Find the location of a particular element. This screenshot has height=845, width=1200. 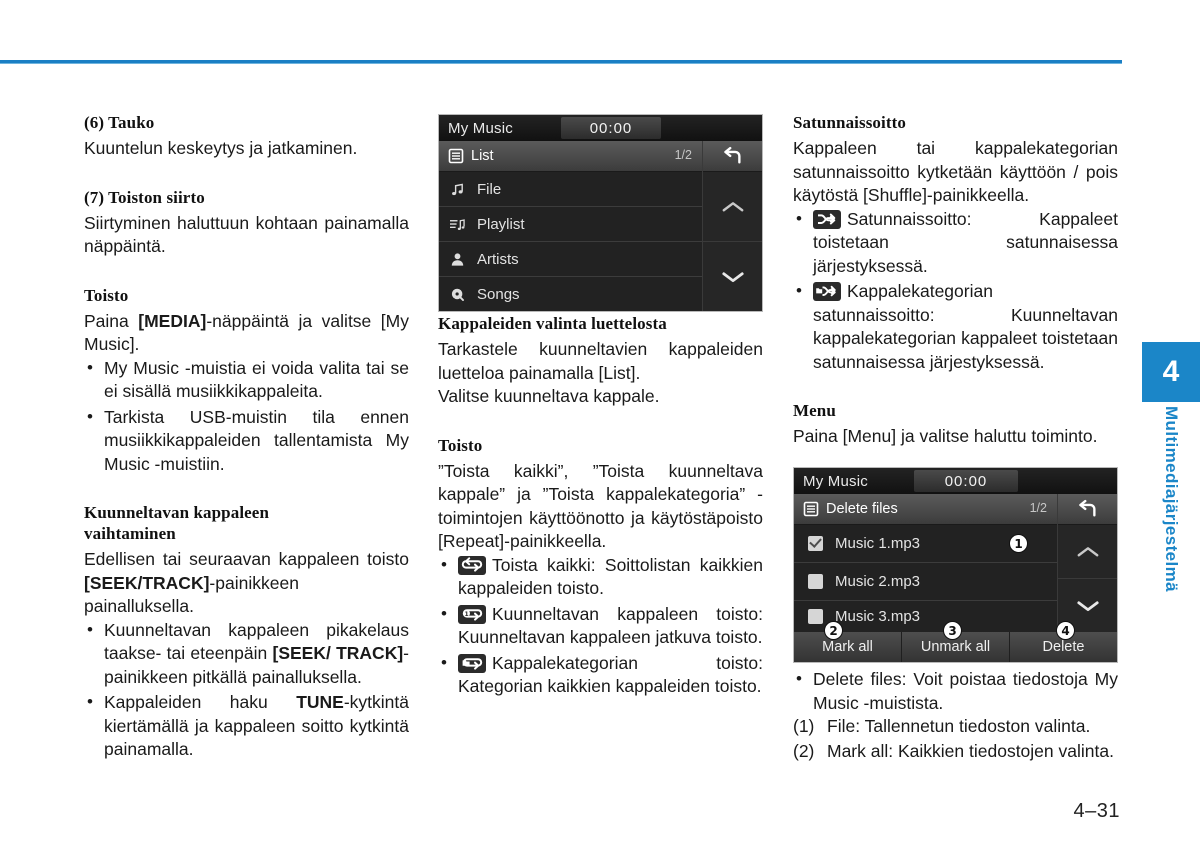

heading-tauko: (6) Tauko is located at coordinates (119, 122).